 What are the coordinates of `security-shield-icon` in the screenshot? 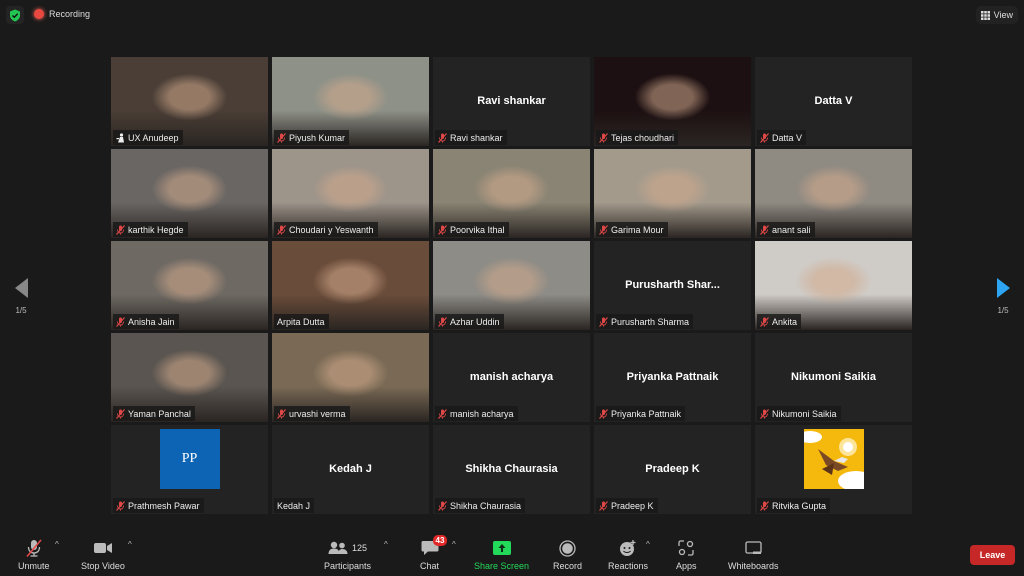 It's located at (15, 15).